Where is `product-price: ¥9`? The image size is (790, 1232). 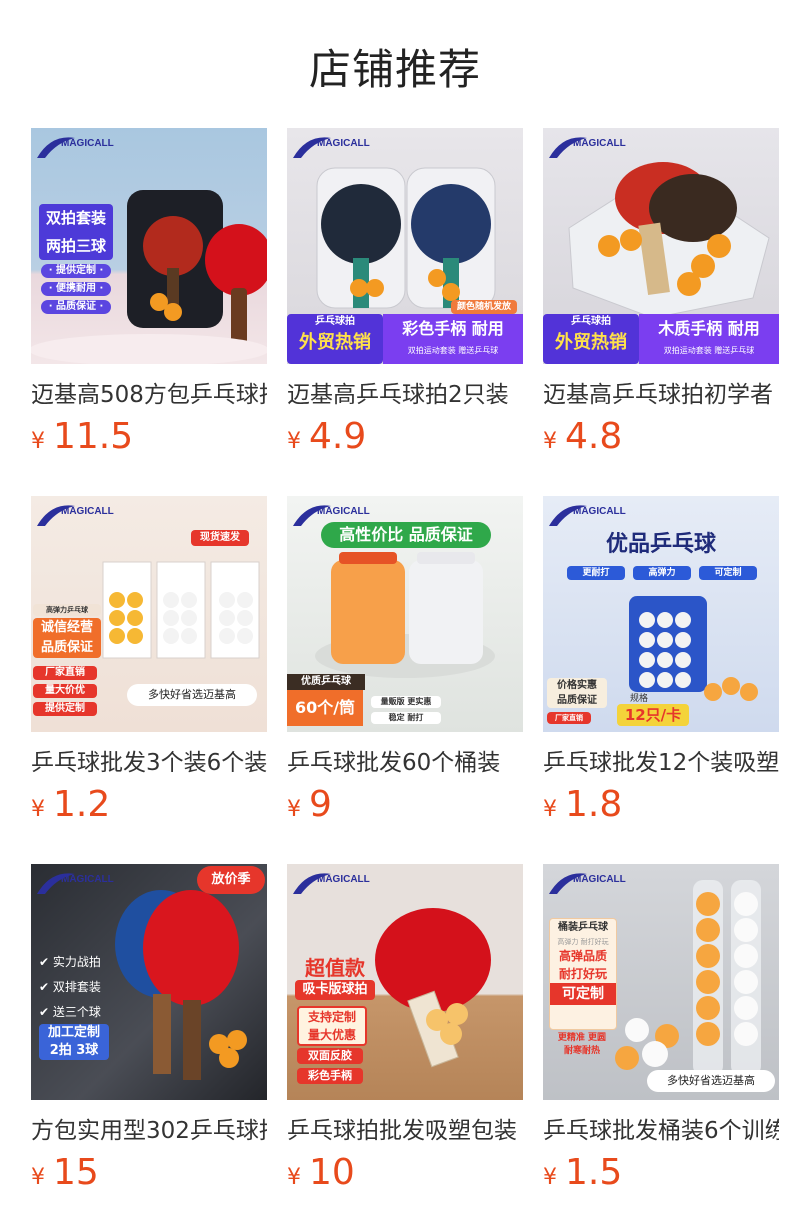 product-price: ¥9 is located at coordinates (309, 805).